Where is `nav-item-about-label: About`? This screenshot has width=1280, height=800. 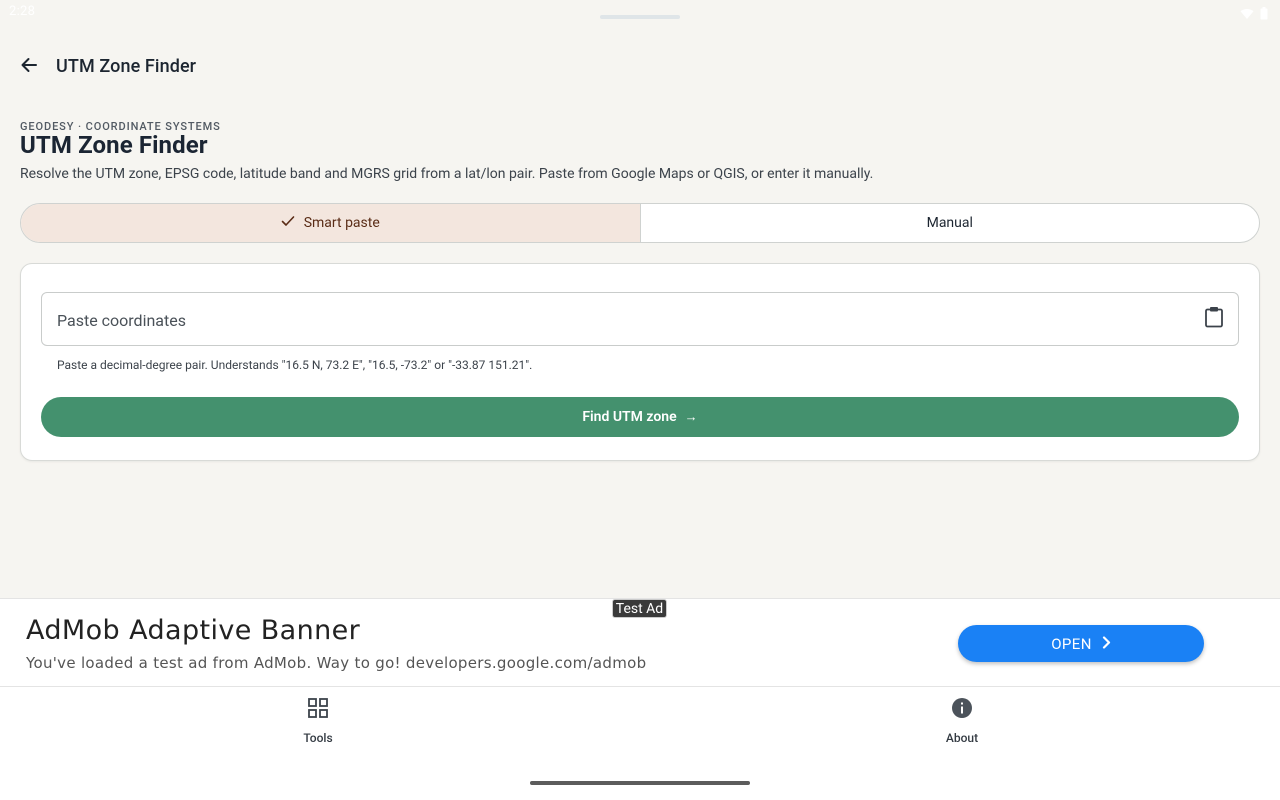
nav-item-about-label: About is located at coordinates (962, 738).